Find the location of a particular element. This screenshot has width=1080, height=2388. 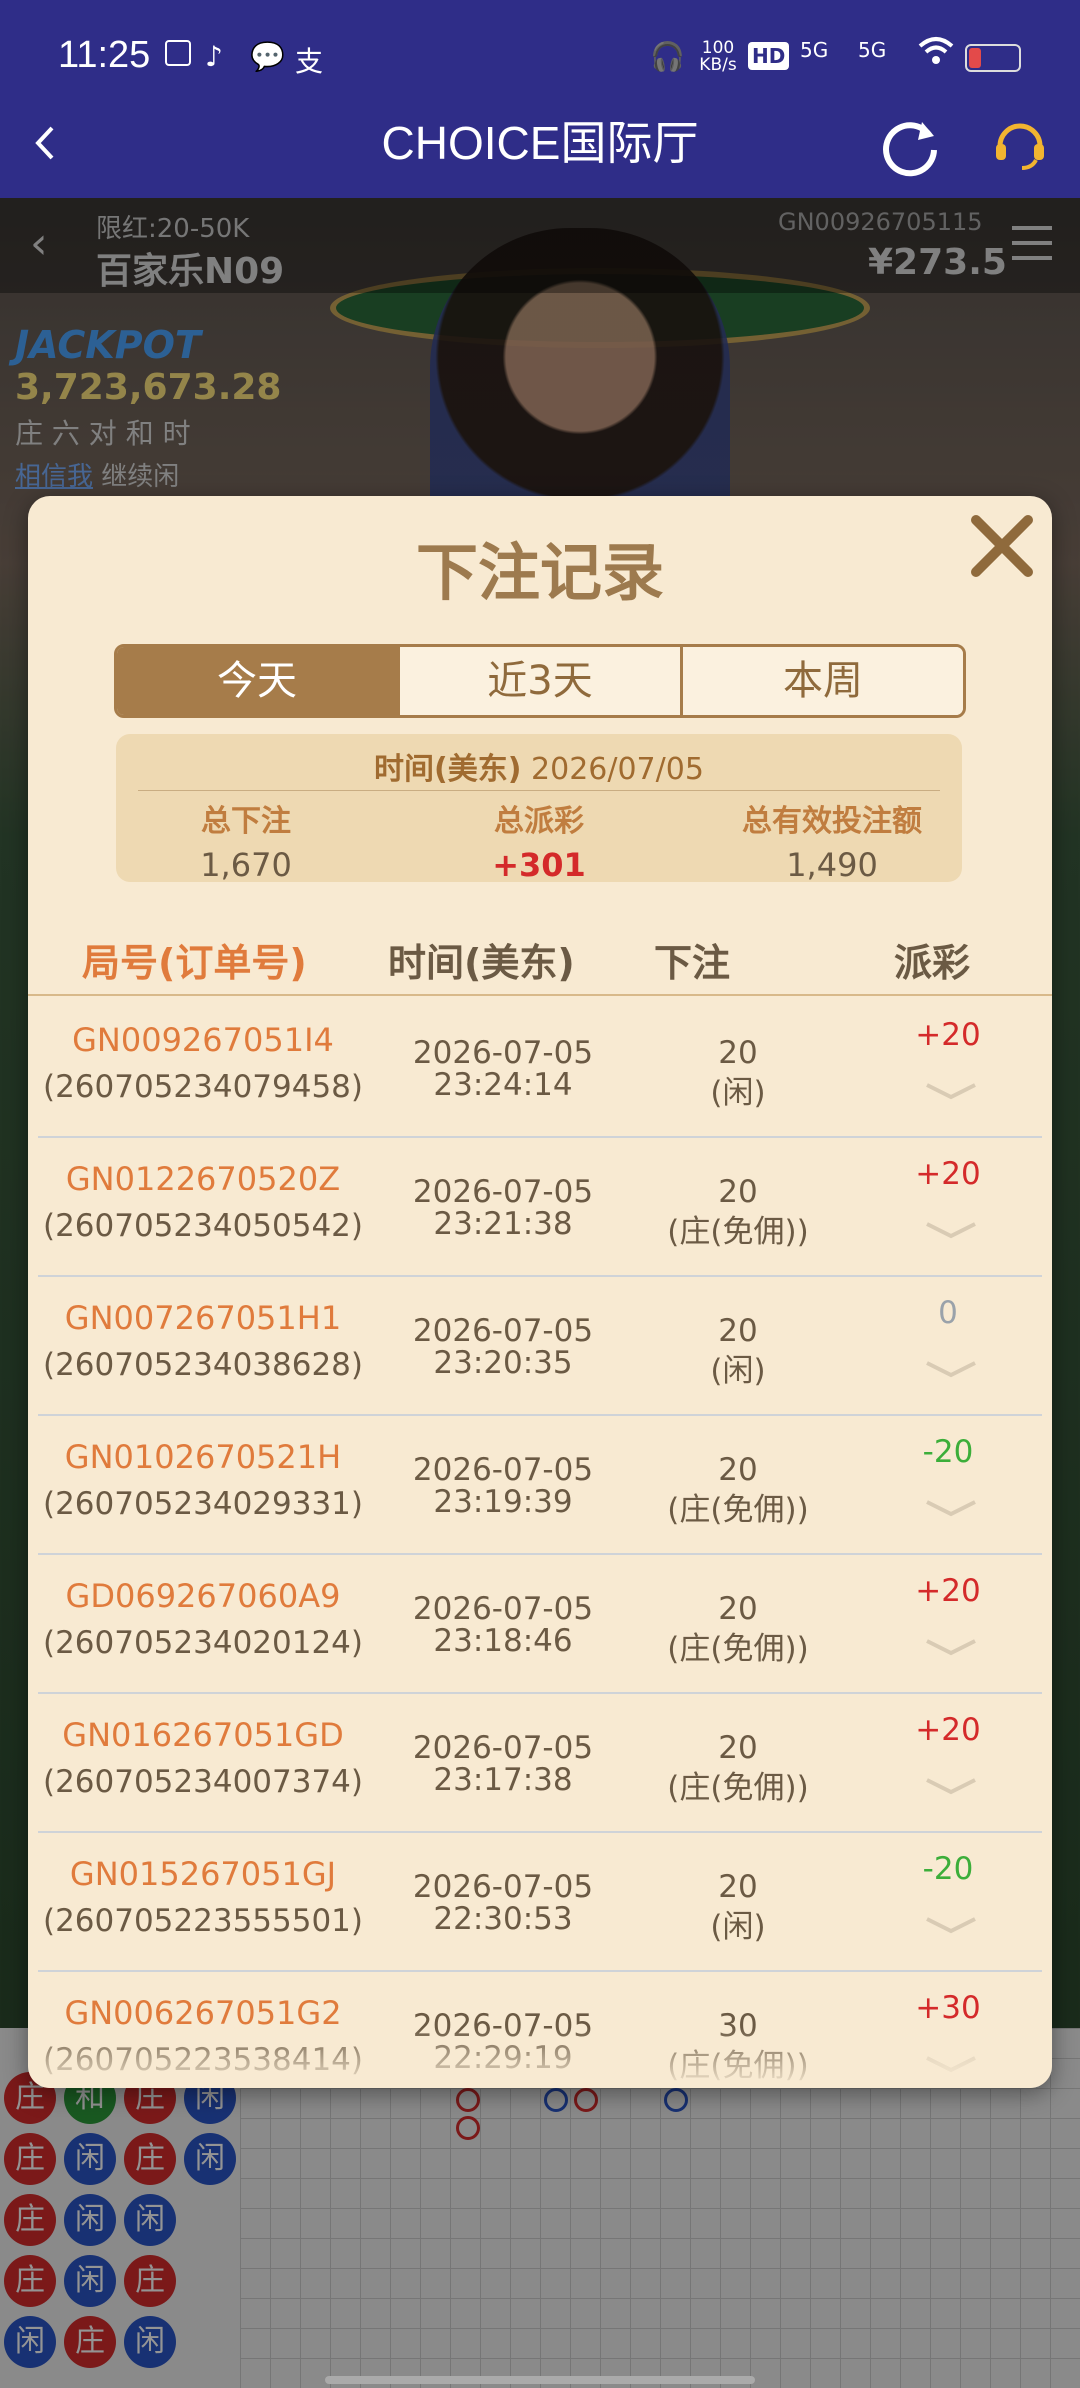

game-number: GN009267051I4 is located at coordinates (203, 1040).